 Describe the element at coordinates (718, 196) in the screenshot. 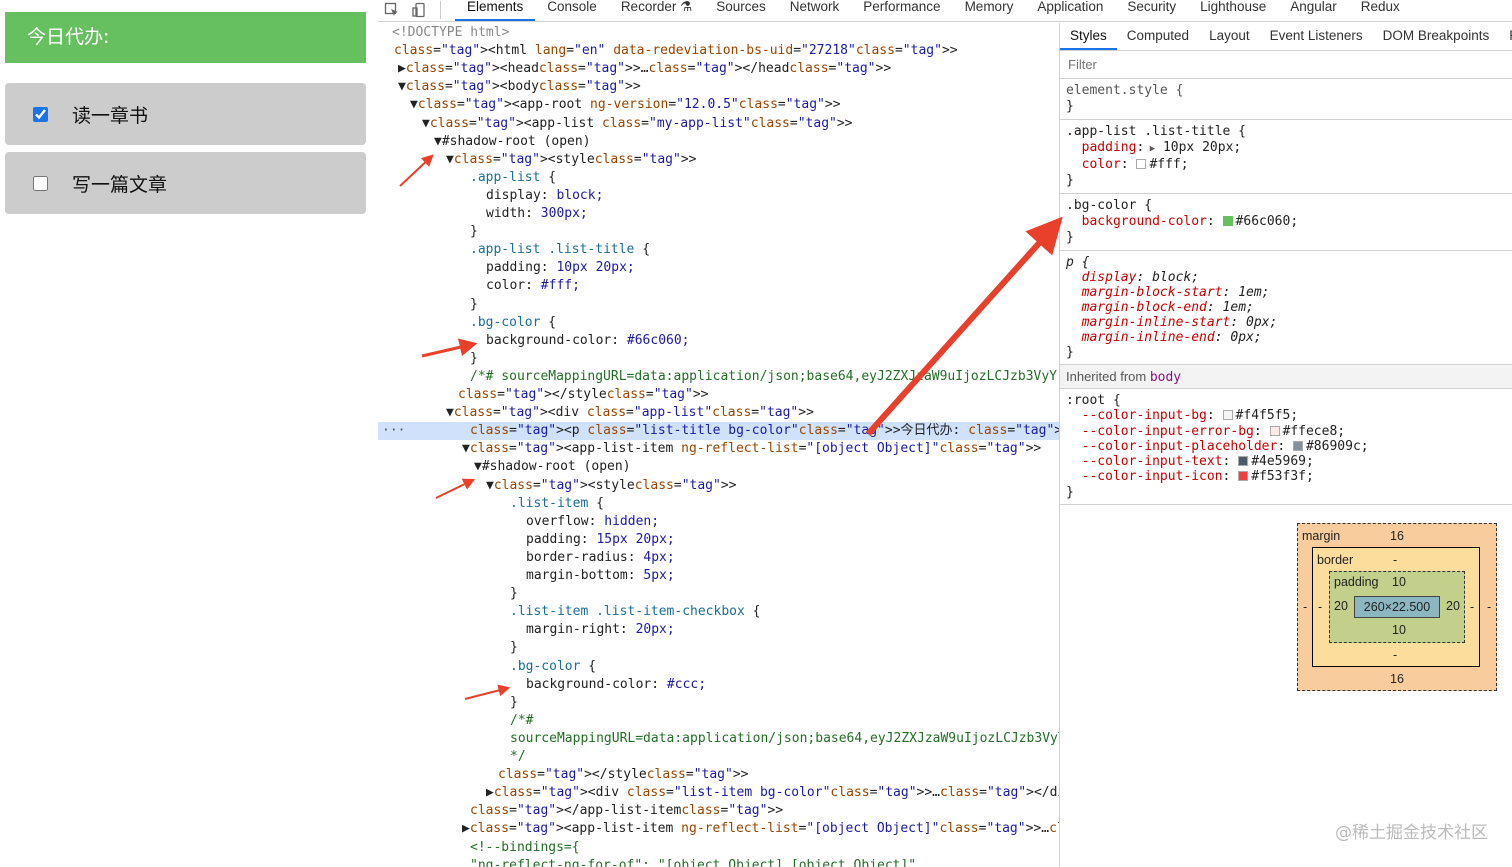

I see `dom-tree-line: display: block;` at that location.